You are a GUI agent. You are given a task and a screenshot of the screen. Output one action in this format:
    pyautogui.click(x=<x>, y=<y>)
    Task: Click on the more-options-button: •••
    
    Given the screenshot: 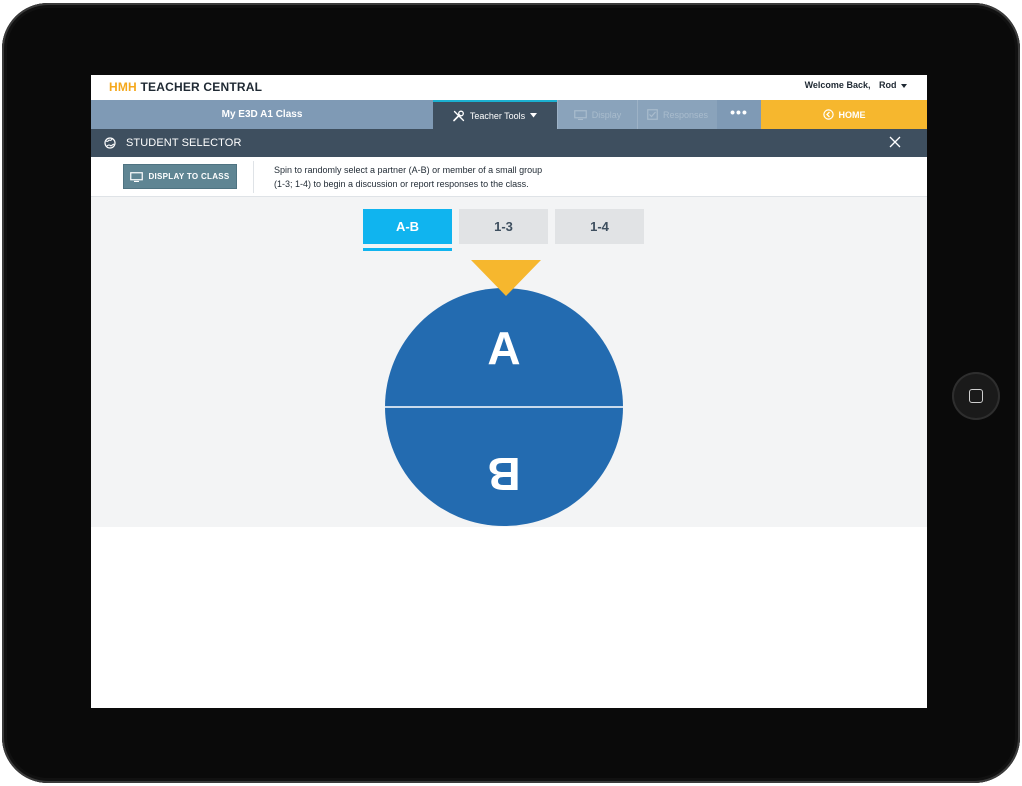 What is the action you would take?
    pyautogui.click(x=739, y=114)
    